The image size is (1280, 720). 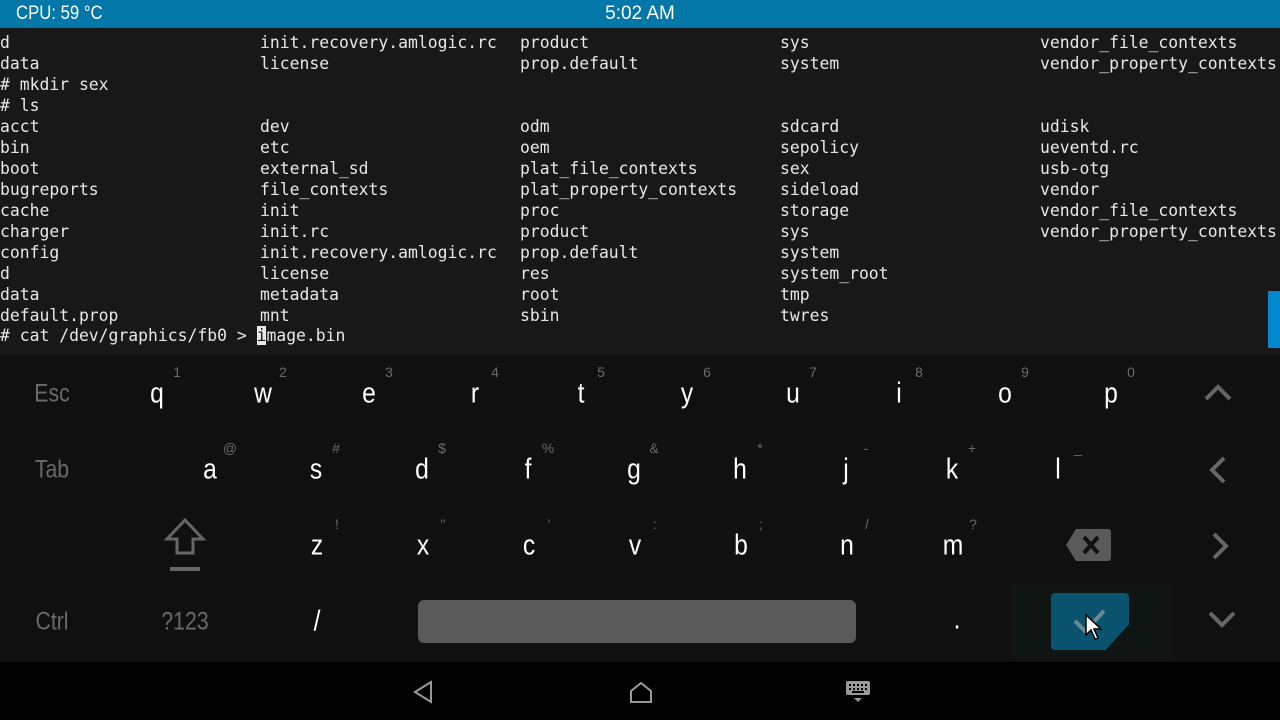 I want to click on key-hint: %, so click(x=548, y=448).